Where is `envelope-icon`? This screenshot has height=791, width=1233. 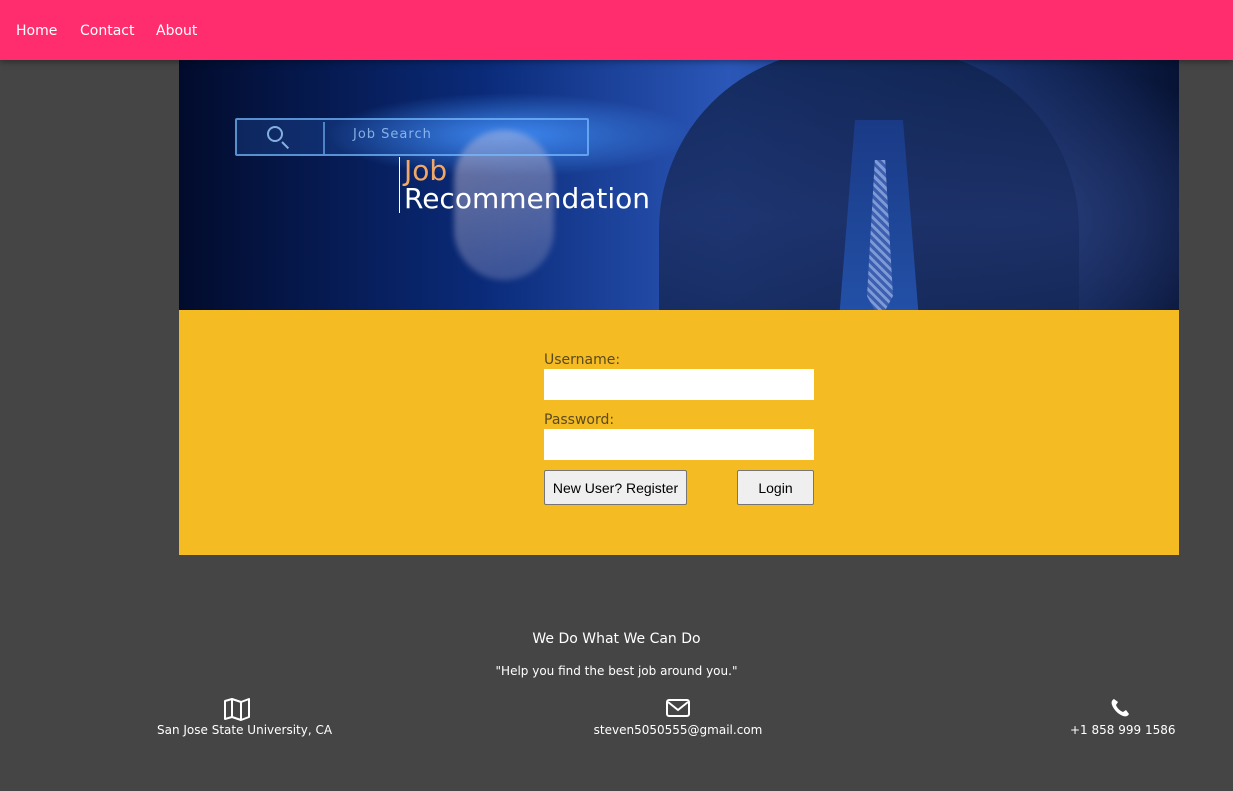 envelope-icon is located at coordinates (678, 709).